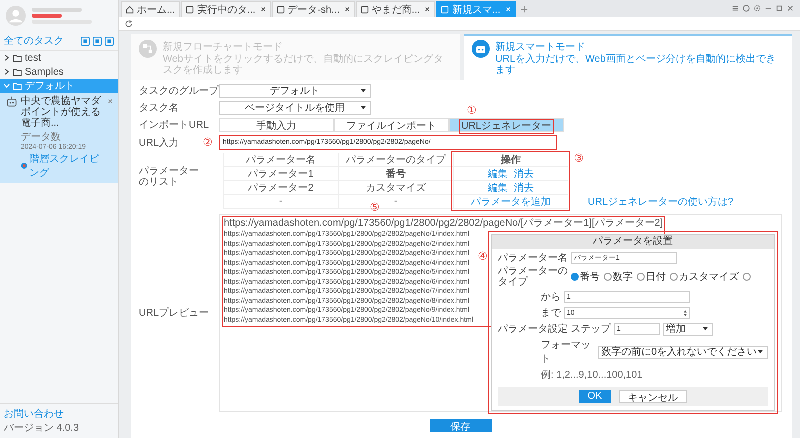  Describe the element at coordinates (685, 313) in the screenshot. I see `spinner-arrows-icon` at that location.